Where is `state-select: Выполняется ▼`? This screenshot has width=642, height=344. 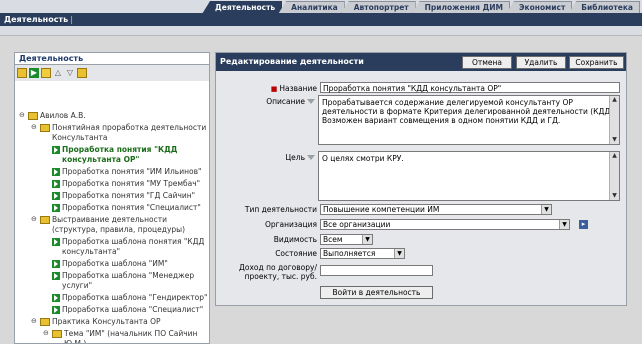 state-select: Выполняется ▼ is located at coordinates (362, 253).